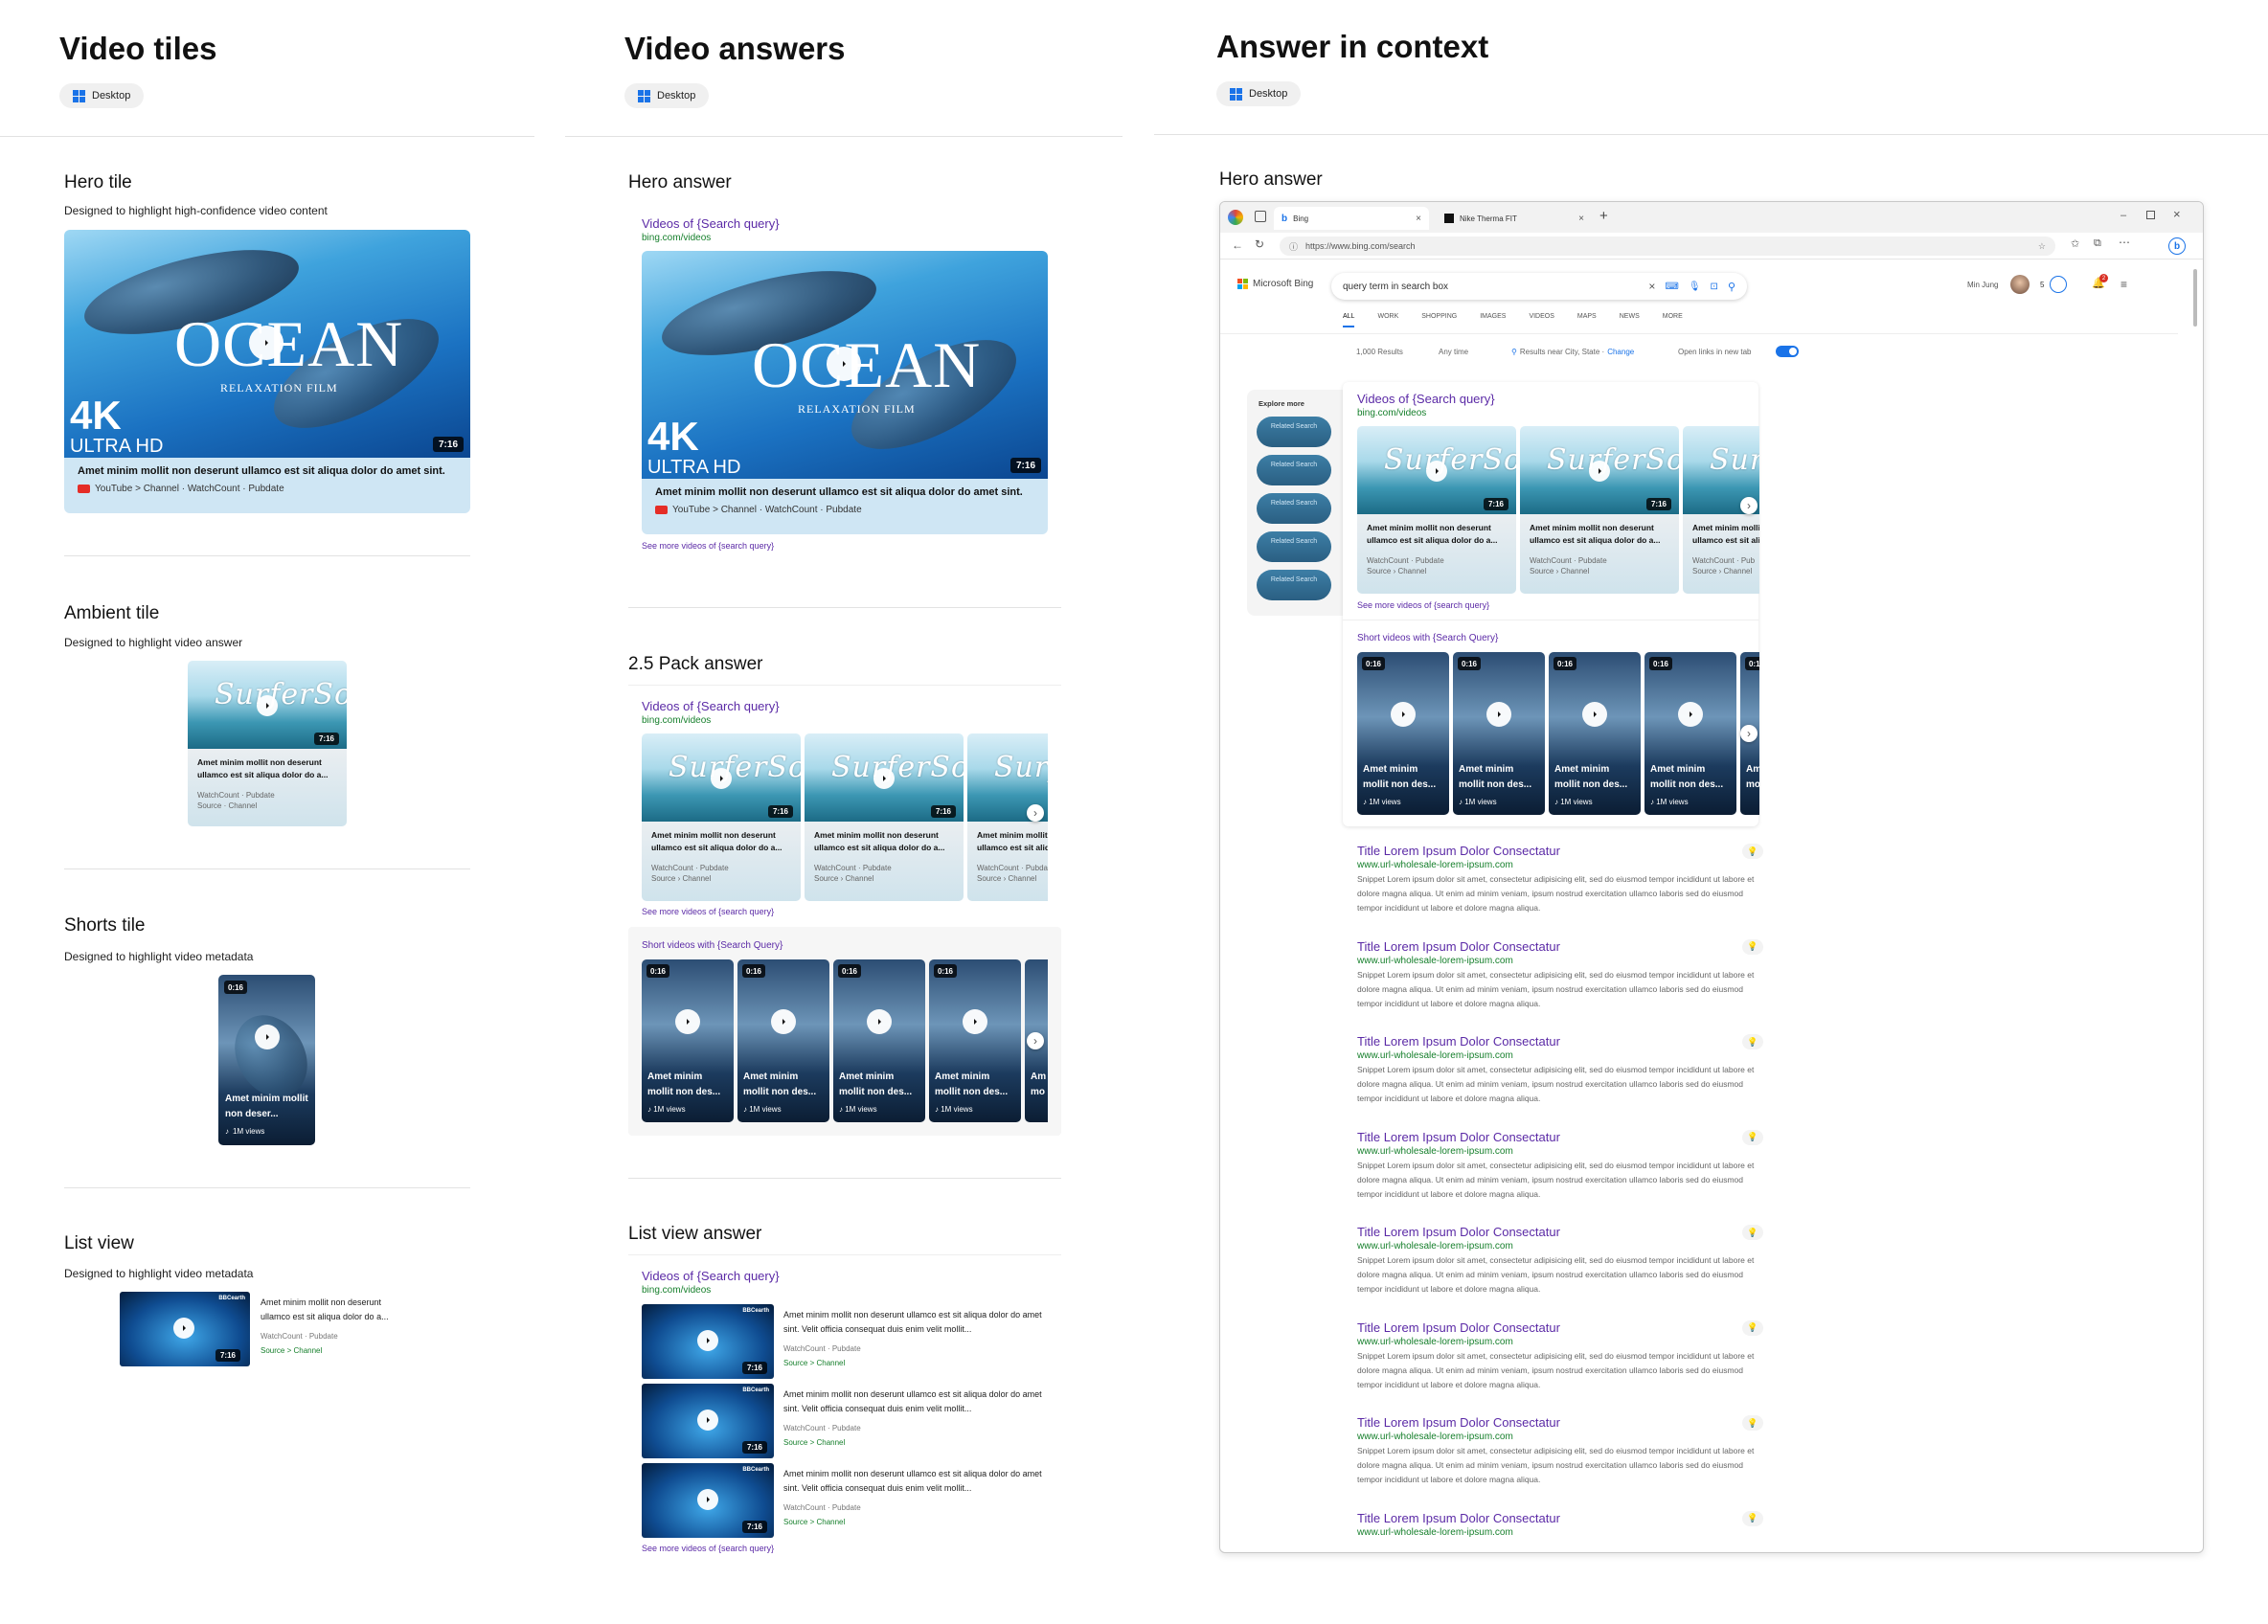  Describe the element at coordinates (2123, 215) in the screenshot. I see `minimize-icon: –` at that location.